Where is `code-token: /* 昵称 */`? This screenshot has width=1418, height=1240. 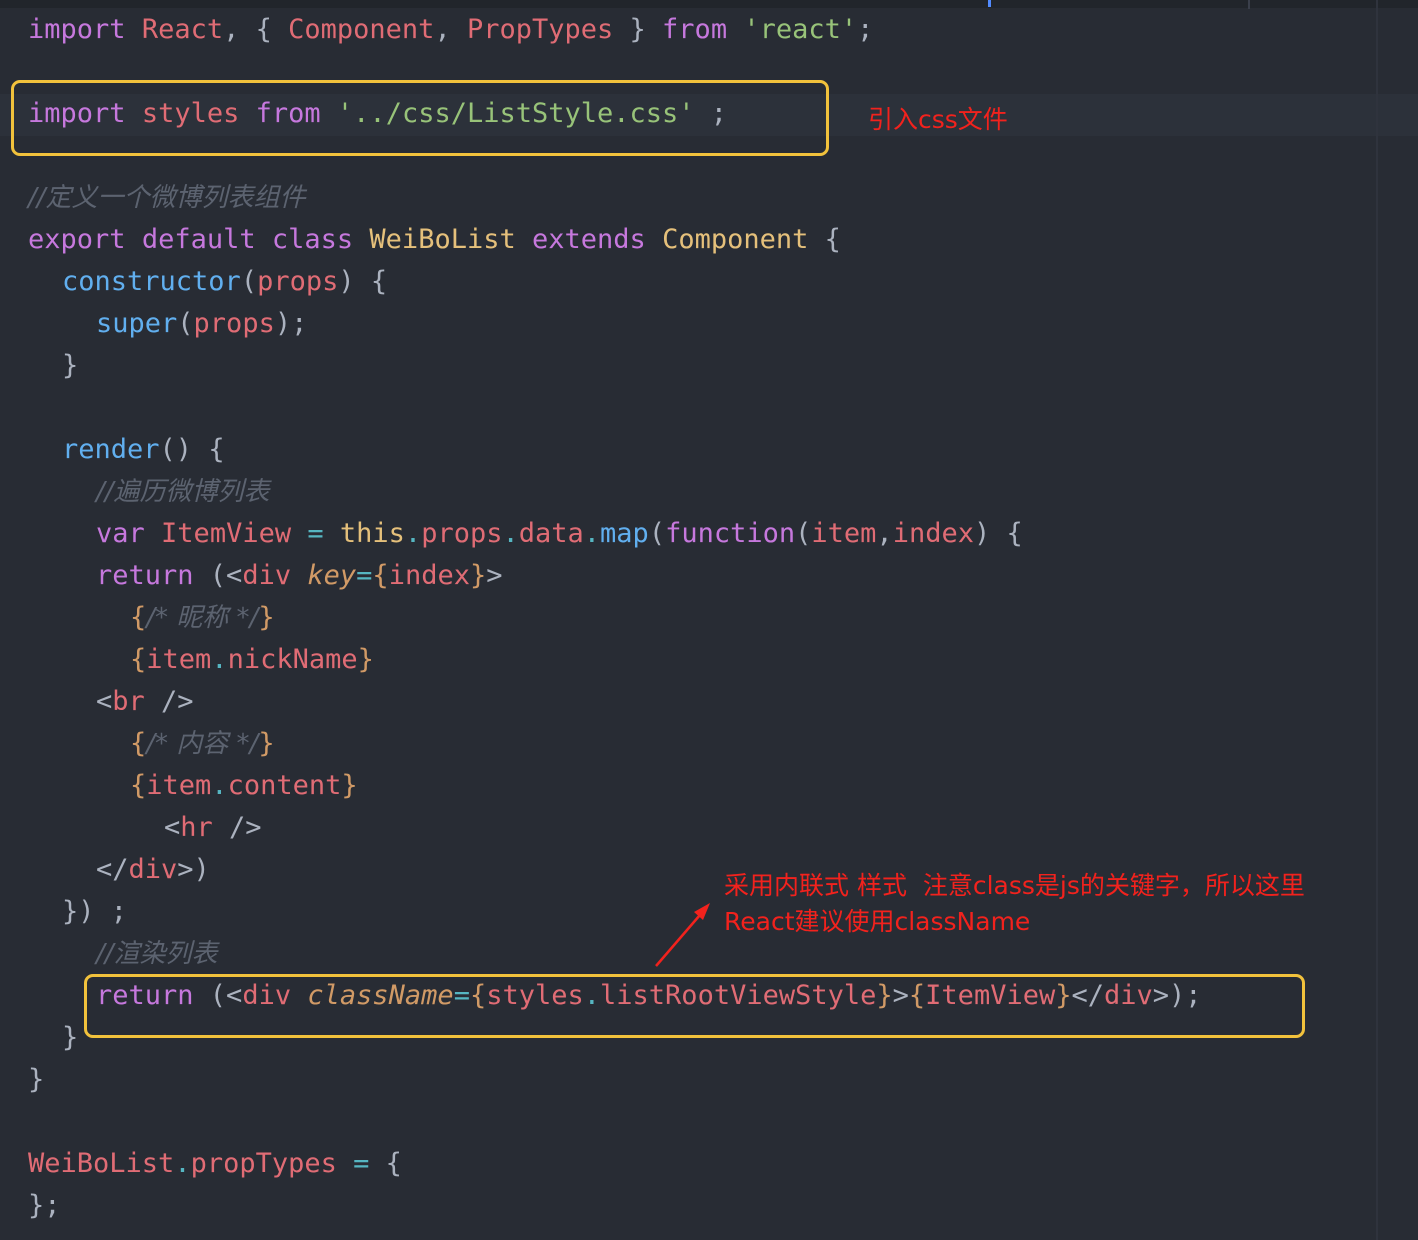 code-token: /* 昵称 */ is located at coordinates (202, 618).